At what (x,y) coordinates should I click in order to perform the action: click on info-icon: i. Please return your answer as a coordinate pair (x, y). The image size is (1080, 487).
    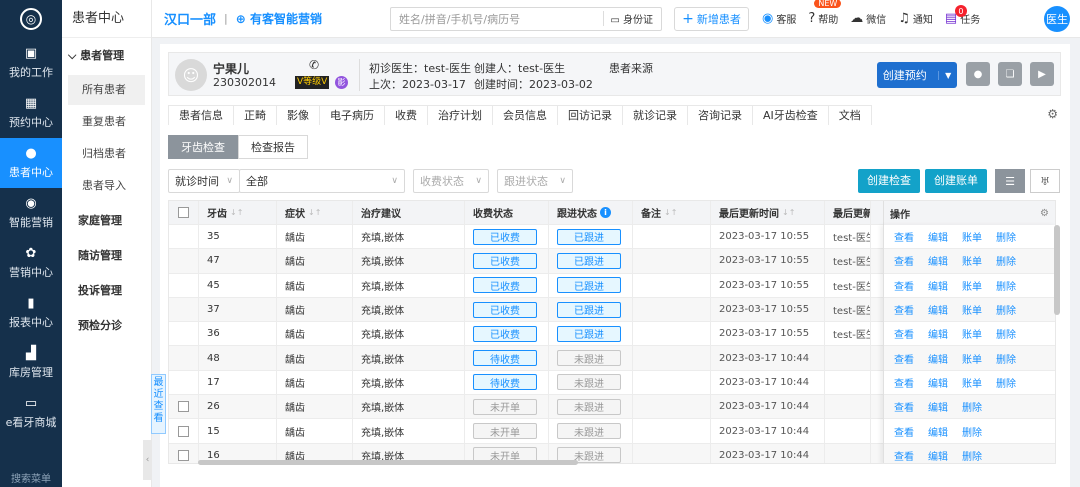
    Looking at the image, I should click on (605, 212).